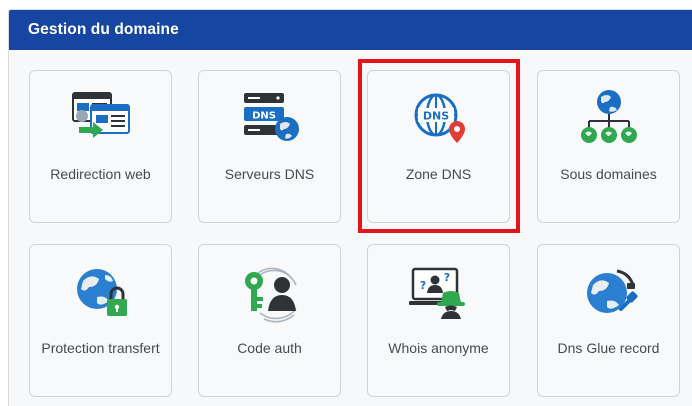  Describe the element at coordinates (100, 120) in the screenshot. I see `web-redirect-icon` at that location.